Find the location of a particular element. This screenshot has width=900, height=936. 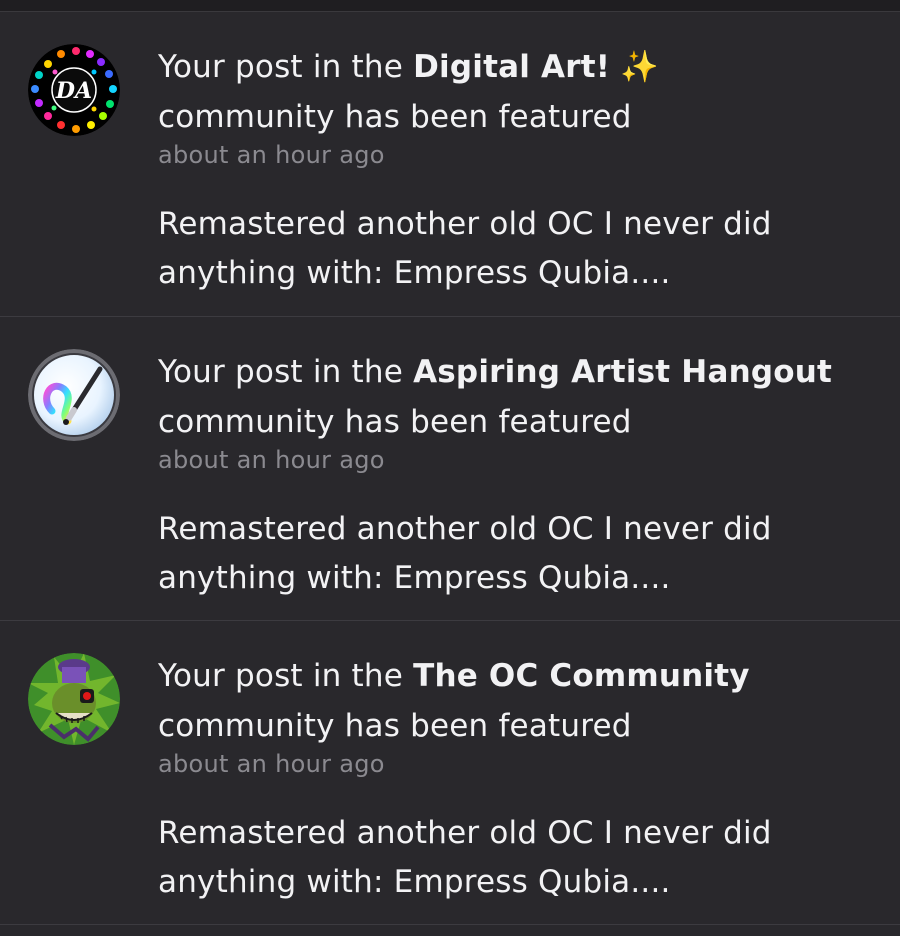

top-bar is located at coordinates (450, 6).